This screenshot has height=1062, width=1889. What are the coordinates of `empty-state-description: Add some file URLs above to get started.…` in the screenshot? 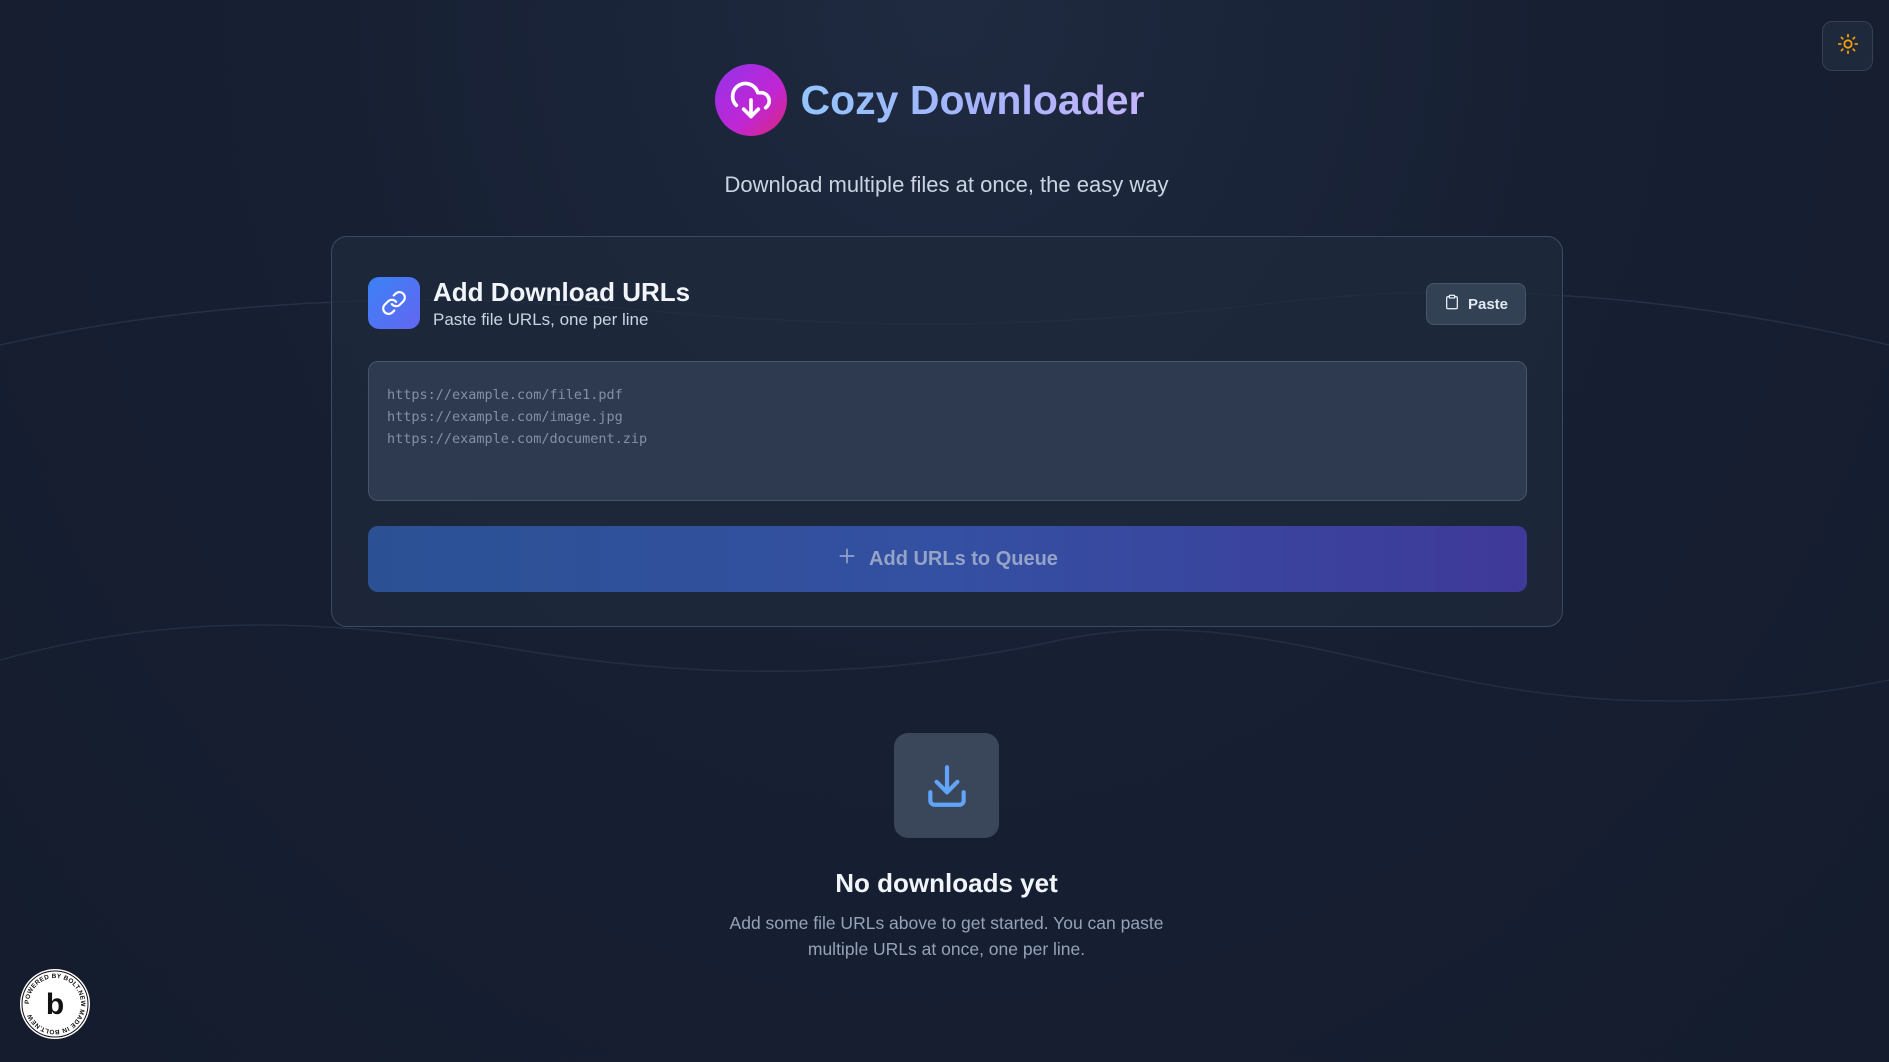 It's located at (946, 936).